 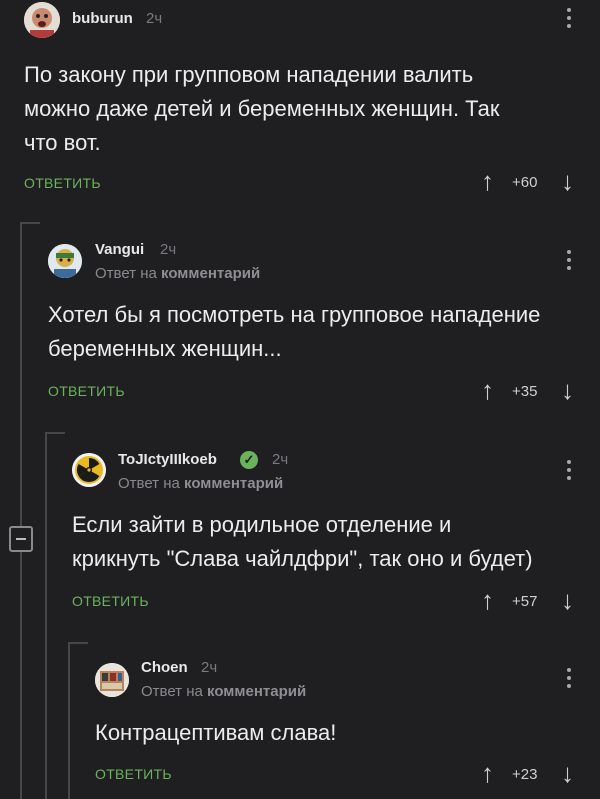 I want to click on username: buburun, so click(x=102, y=18).